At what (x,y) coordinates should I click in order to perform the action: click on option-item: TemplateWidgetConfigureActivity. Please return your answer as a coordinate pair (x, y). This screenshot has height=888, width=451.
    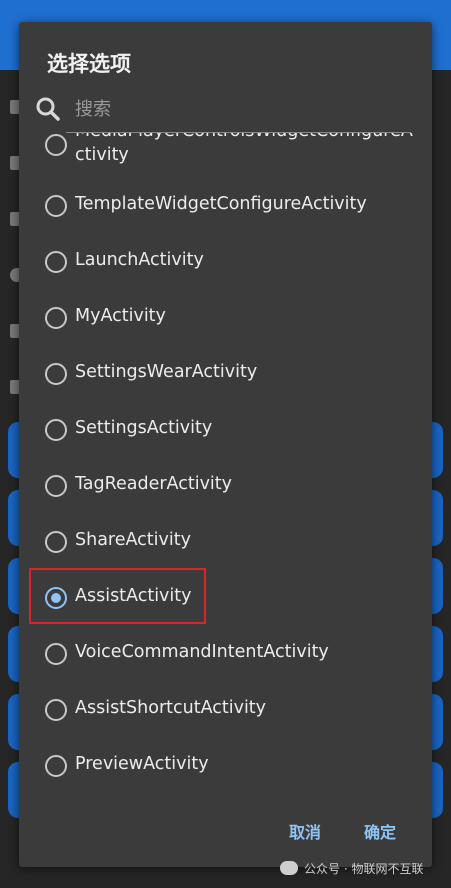
    Looking at the image, I should click on (225, 206).